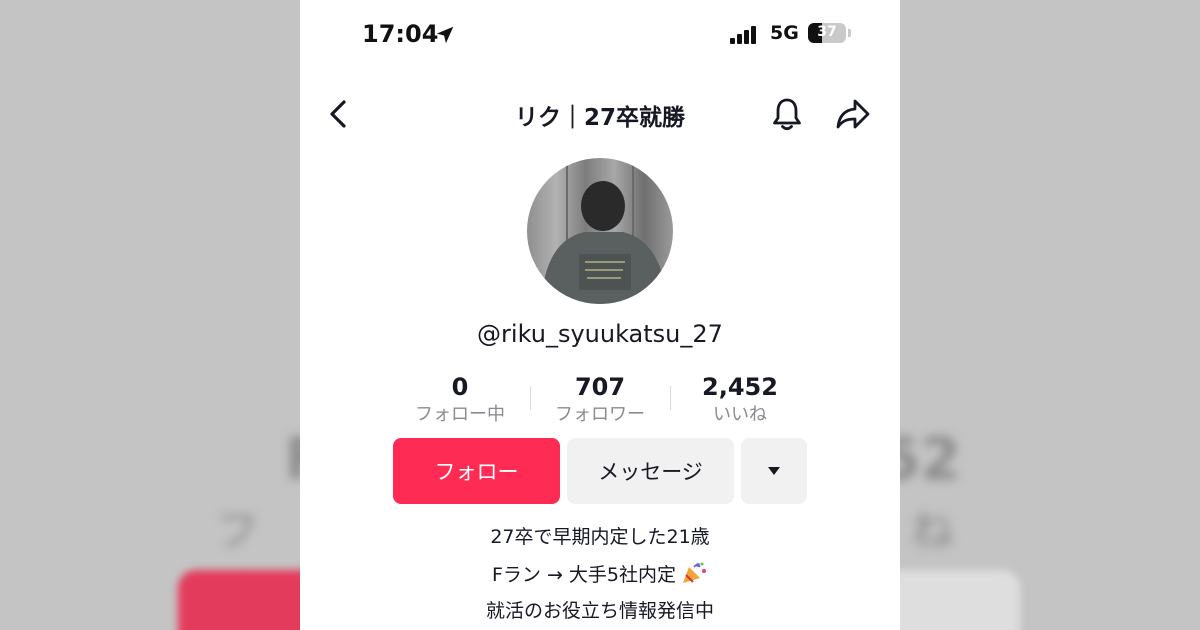 This screenshot has width=1200, height=630. I want to click on blur-text-d: ね, so click(932, 531).